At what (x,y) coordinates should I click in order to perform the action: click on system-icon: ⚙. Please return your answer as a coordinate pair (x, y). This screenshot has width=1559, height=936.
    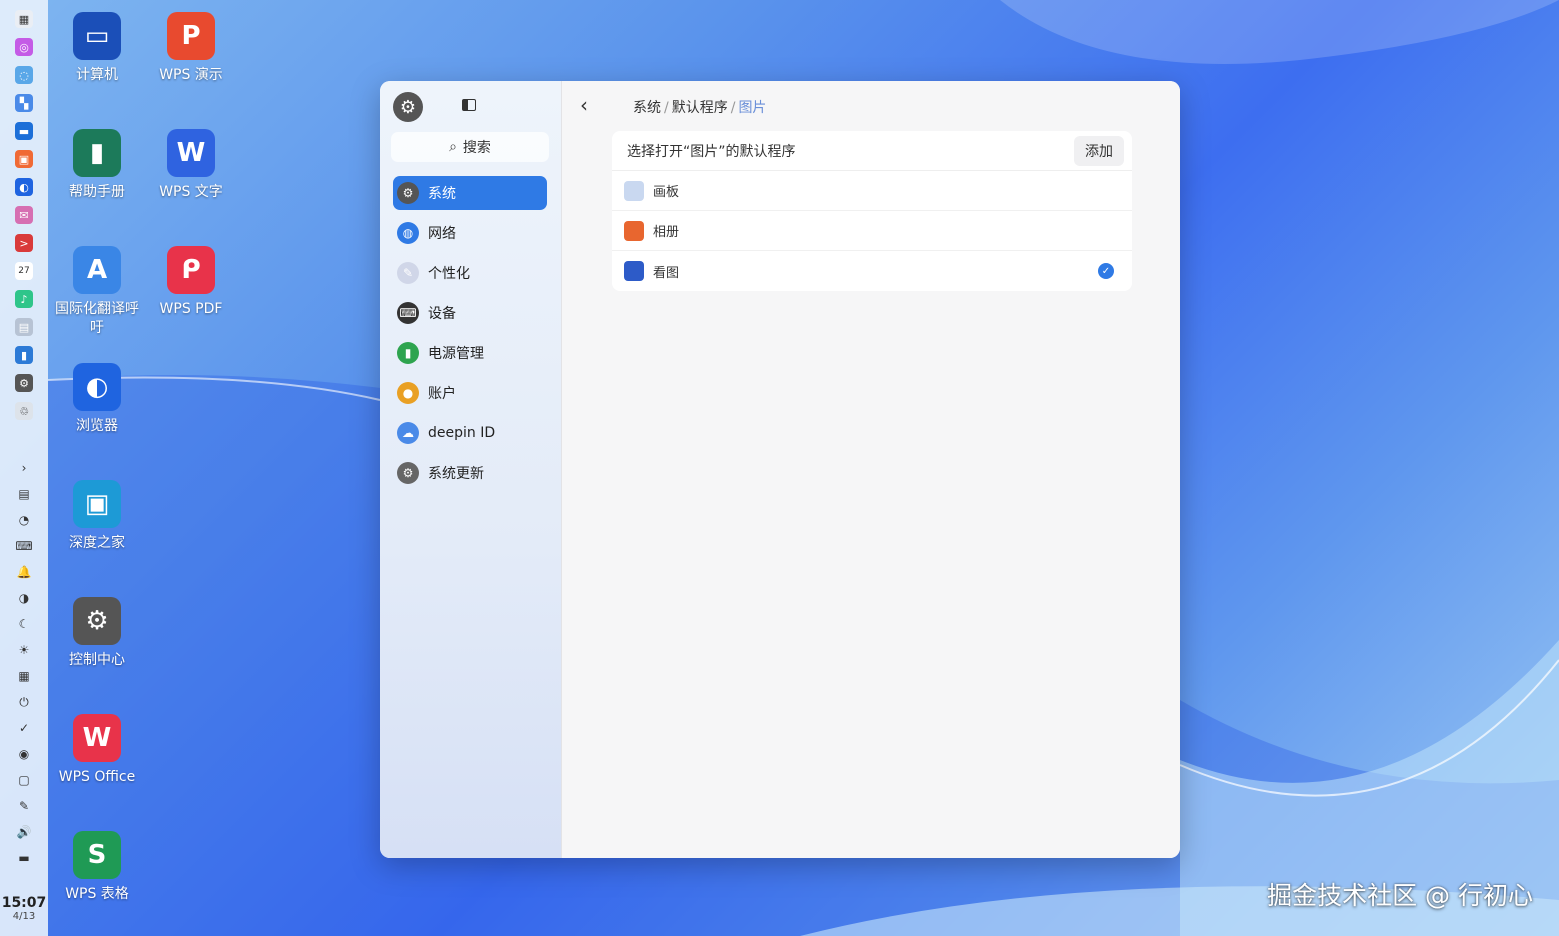
    Looking at the image, I should click on (408, 193).